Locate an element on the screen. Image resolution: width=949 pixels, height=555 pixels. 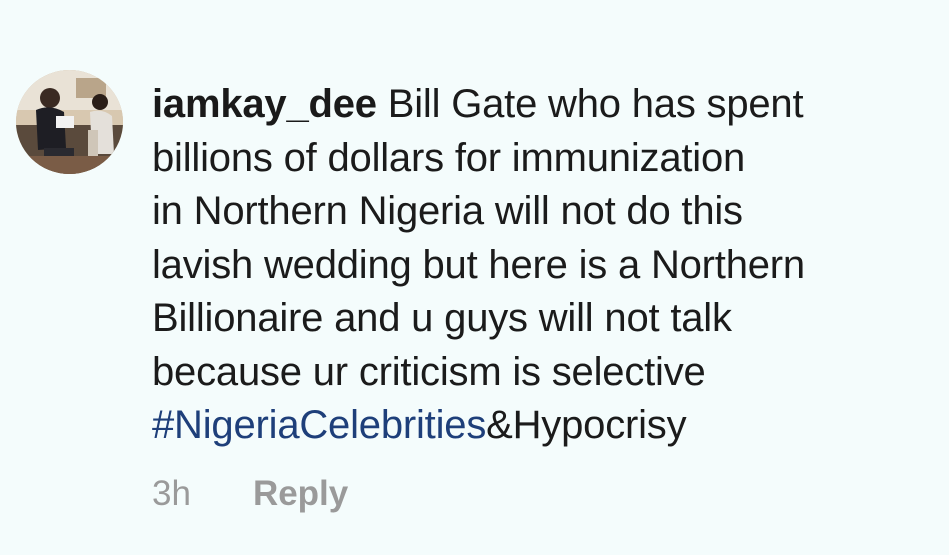
hashtag-suffix: &Hypocrisy is located at coordinates (586, 425).